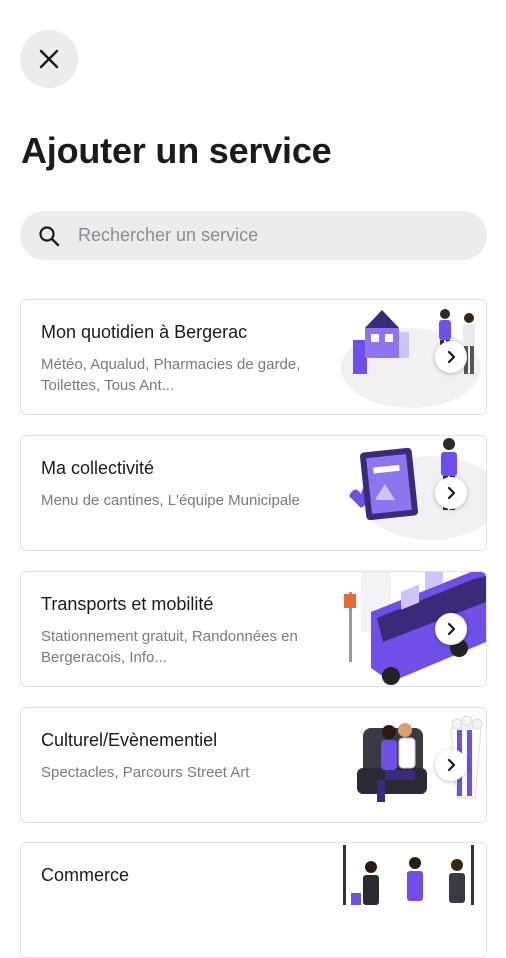 The width and height of the screenshot is (506, 958). I want to click on close-button, so click(49, 59).